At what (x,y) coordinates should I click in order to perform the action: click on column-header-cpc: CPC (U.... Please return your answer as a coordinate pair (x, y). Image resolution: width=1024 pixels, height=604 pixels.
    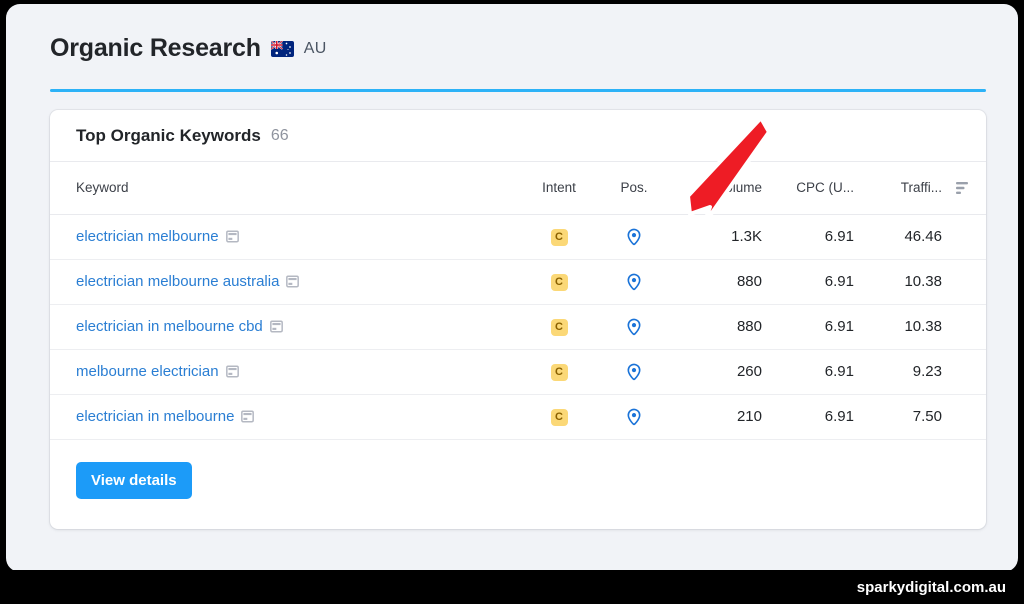
    Looking at the image, I should click on (808, 188).